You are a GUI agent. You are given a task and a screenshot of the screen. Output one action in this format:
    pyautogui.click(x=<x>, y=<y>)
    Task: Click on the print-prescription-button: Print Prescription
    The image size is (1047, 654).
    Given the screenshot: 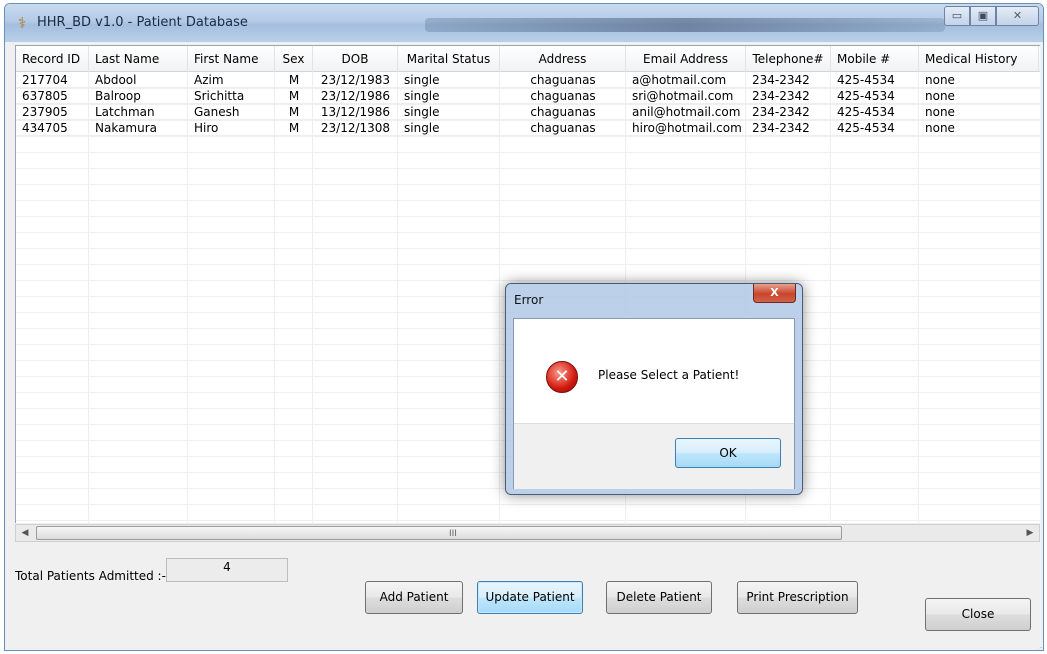 What is the action you would take?
    pyautogui.click(x=797, y=597)
    